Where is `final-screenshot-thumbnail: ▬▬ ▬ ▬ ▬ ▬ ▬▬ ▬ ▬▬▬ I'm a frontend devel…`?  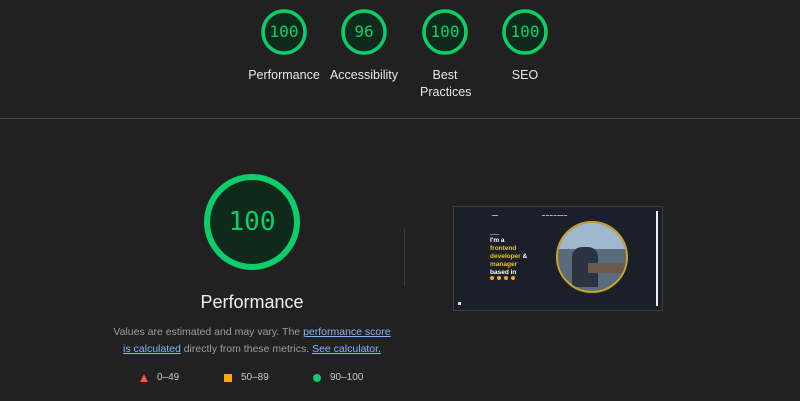 final-screenshot-thumbnail: ▬▬ ▬ ▬ ▬ ▬ ▬▬ ▬ ▬▬▬ I'm a frontend devel… is located at coordinates (558, 258).